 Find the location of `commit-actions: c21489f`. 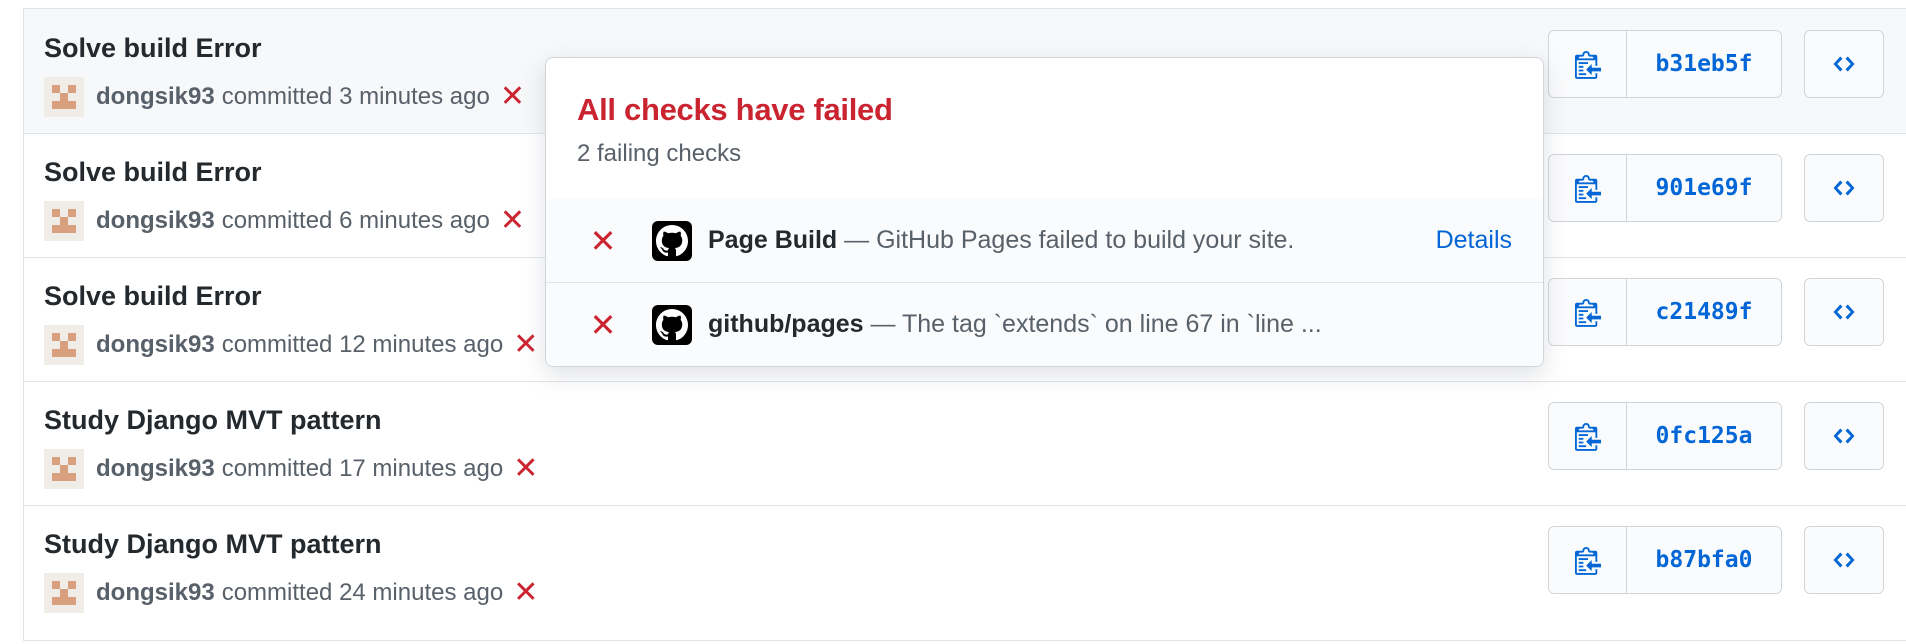

commit-actions: c21489f is located at coordinates (1665, 312).